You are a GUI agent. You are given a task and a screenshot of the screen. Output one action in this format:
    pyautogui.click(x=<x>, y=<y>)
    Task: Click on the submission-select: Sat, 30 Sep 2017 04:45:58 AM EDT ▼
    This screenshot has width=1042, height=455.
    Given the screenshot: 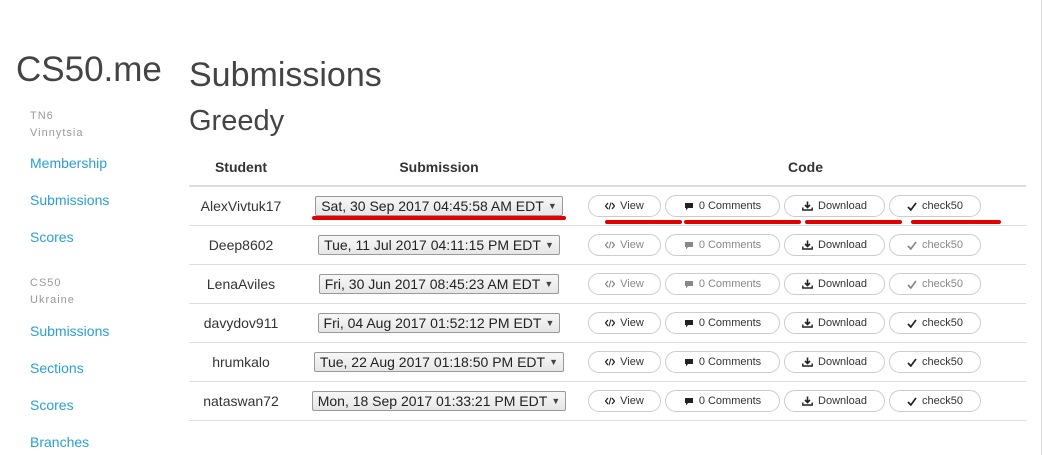 What is the action you would take?
    pyautogui.click(x=439, y=206)
    